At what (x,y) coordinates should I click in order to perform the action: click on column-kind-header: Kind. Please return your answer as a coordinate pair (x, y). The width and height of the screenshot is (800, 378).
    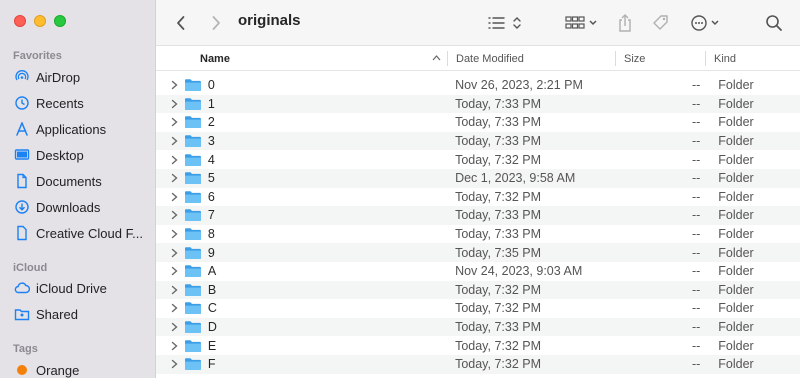
    Looking at the image, I should click on (753, 58).